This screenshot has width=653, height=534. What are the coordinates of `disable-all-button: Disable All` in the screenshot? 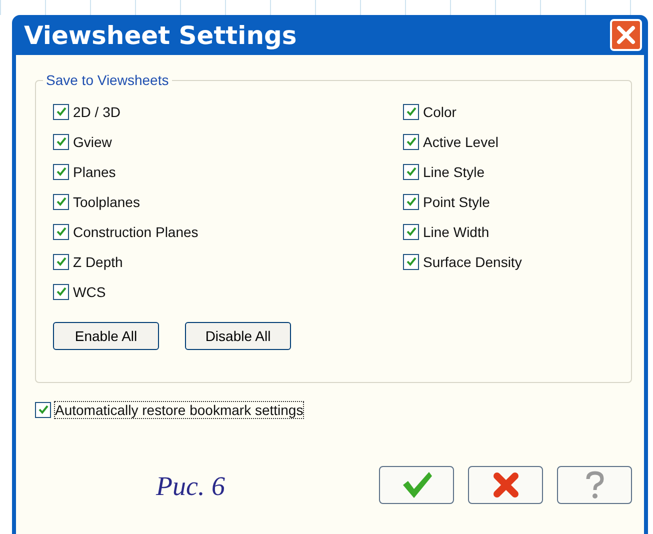 It's located at (238, 336).